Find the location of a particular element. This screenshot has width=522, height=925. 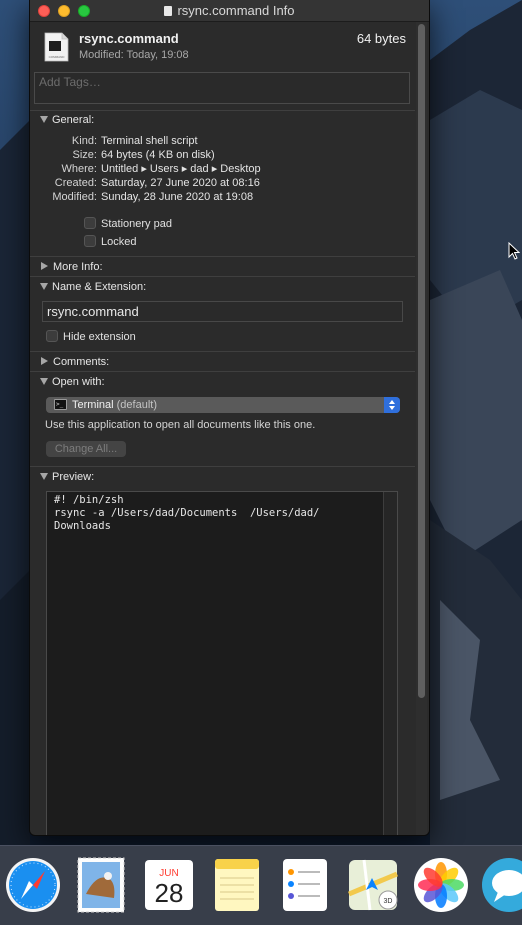

info-value: Saturday, 27 June 2020 at 08:16 is located at coordinates (180, 183).